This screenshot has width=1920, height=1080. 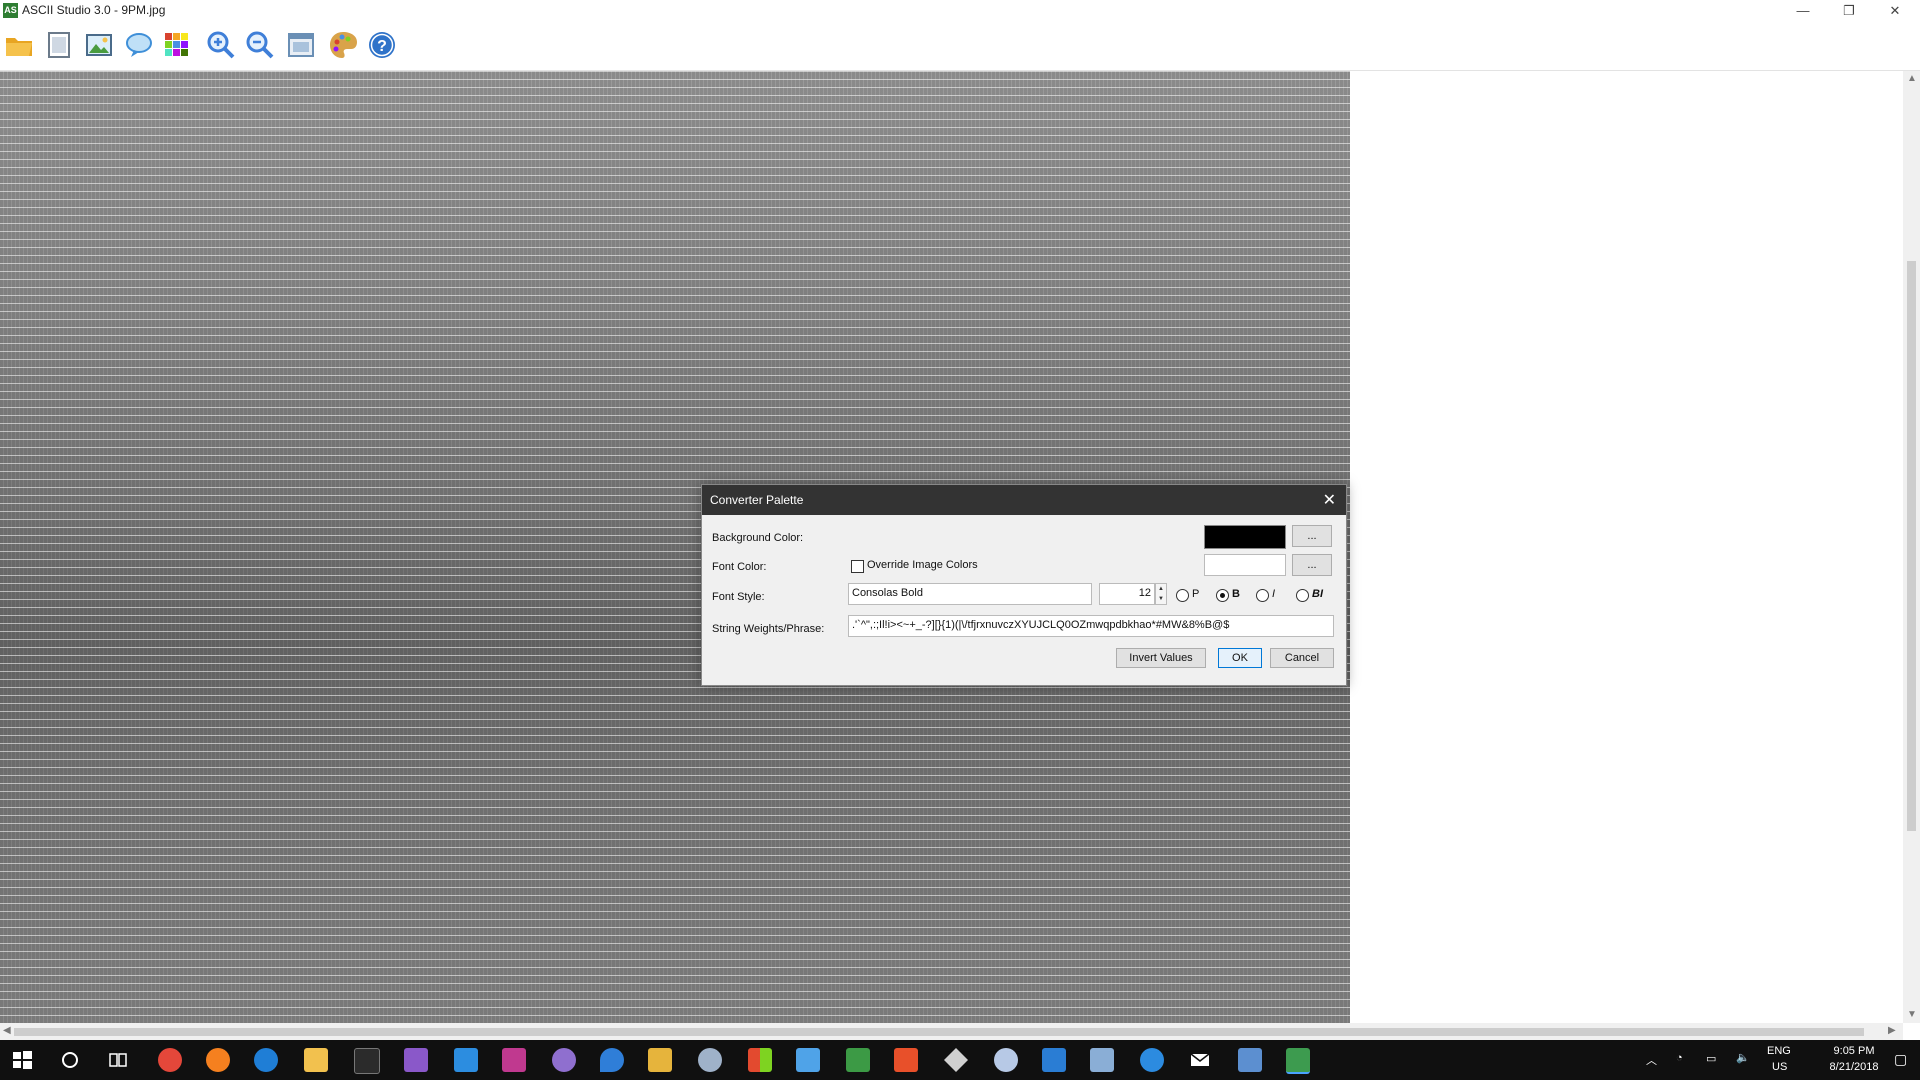 I want to click on ok-button: OK, so click(x=1240, y=658).